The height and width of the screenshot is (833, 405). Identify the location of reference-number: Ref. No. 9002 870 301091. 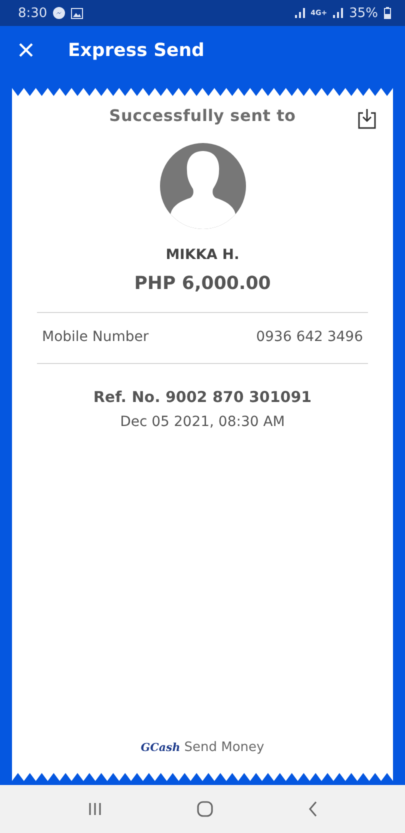
(202, 397).